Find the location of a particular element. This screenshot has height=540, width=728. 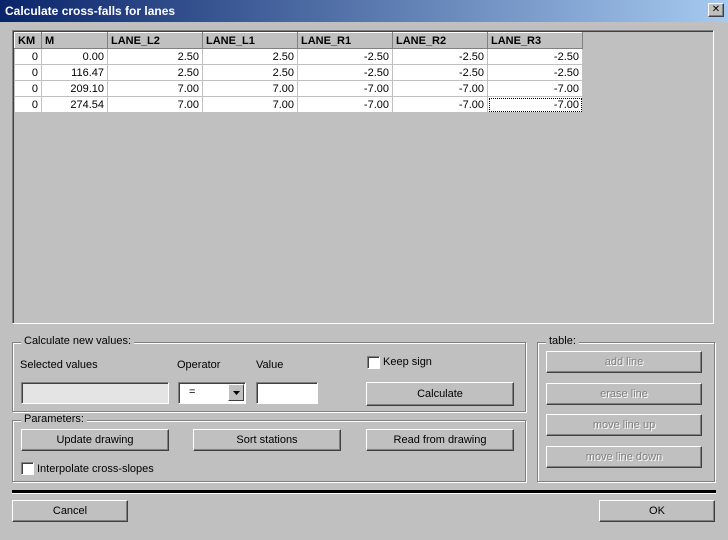

dropdown-arrow-glyph is located at coordinates (236, 392).